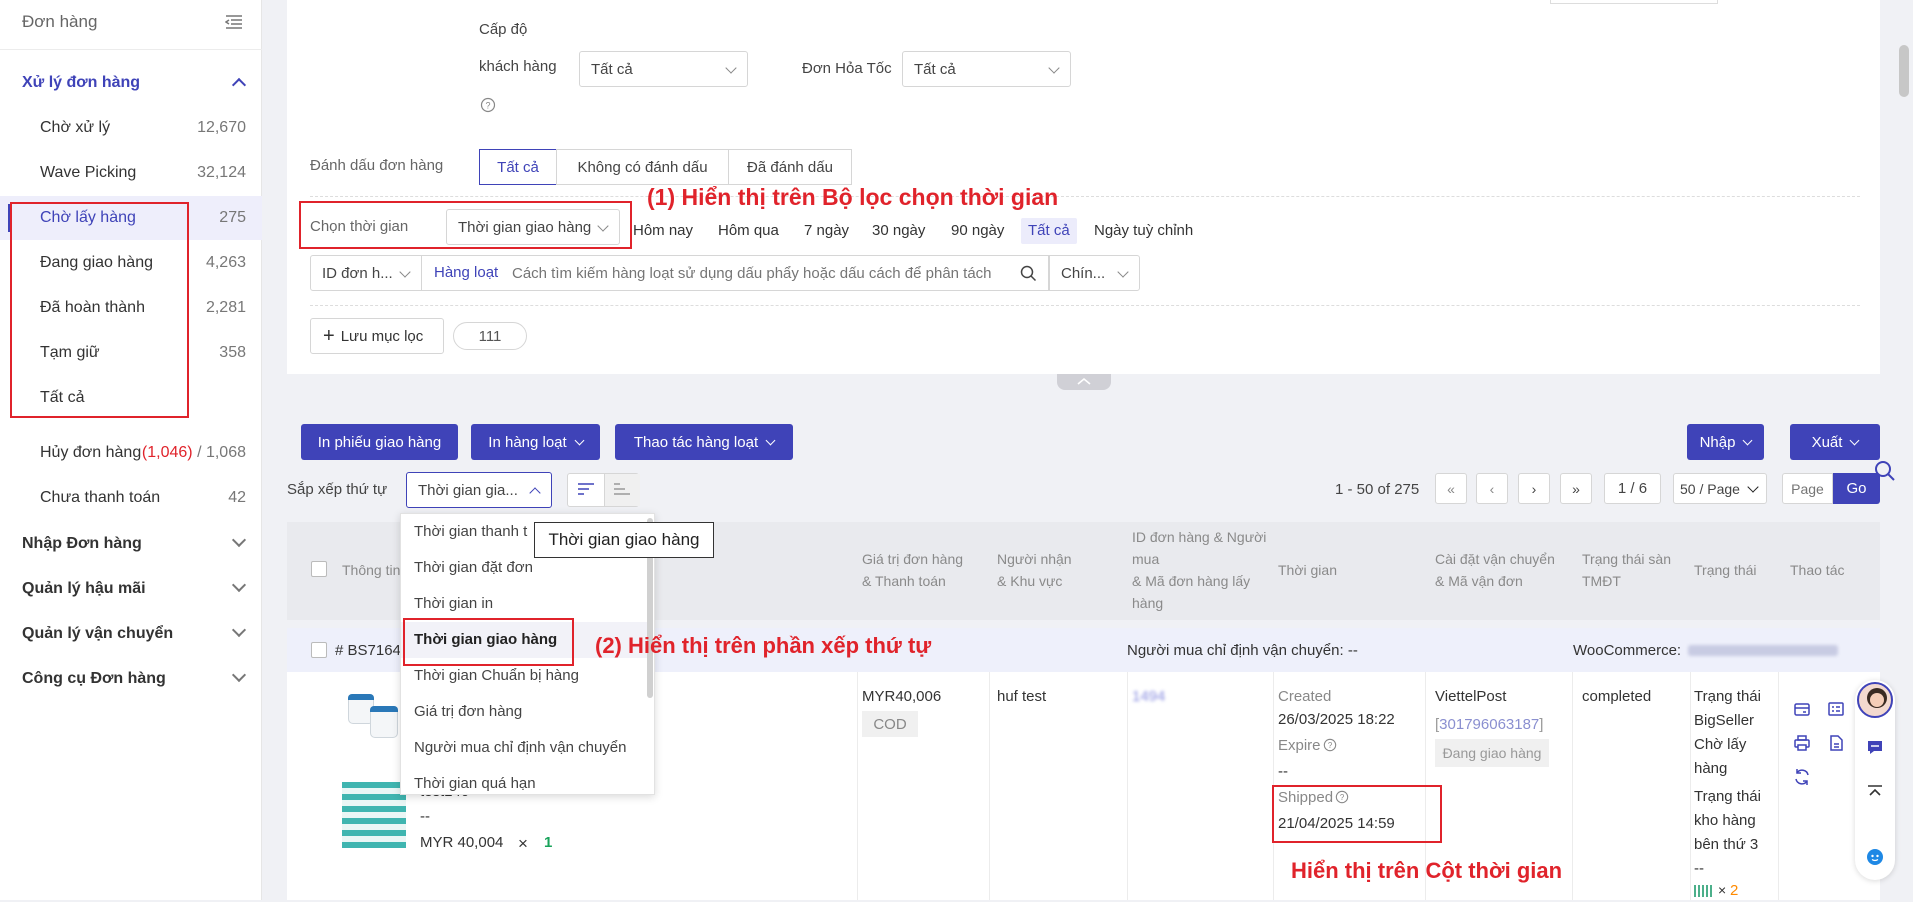  I want to click on sort-option-order-value: Giá trị đơn hàng, so click(524, 712).